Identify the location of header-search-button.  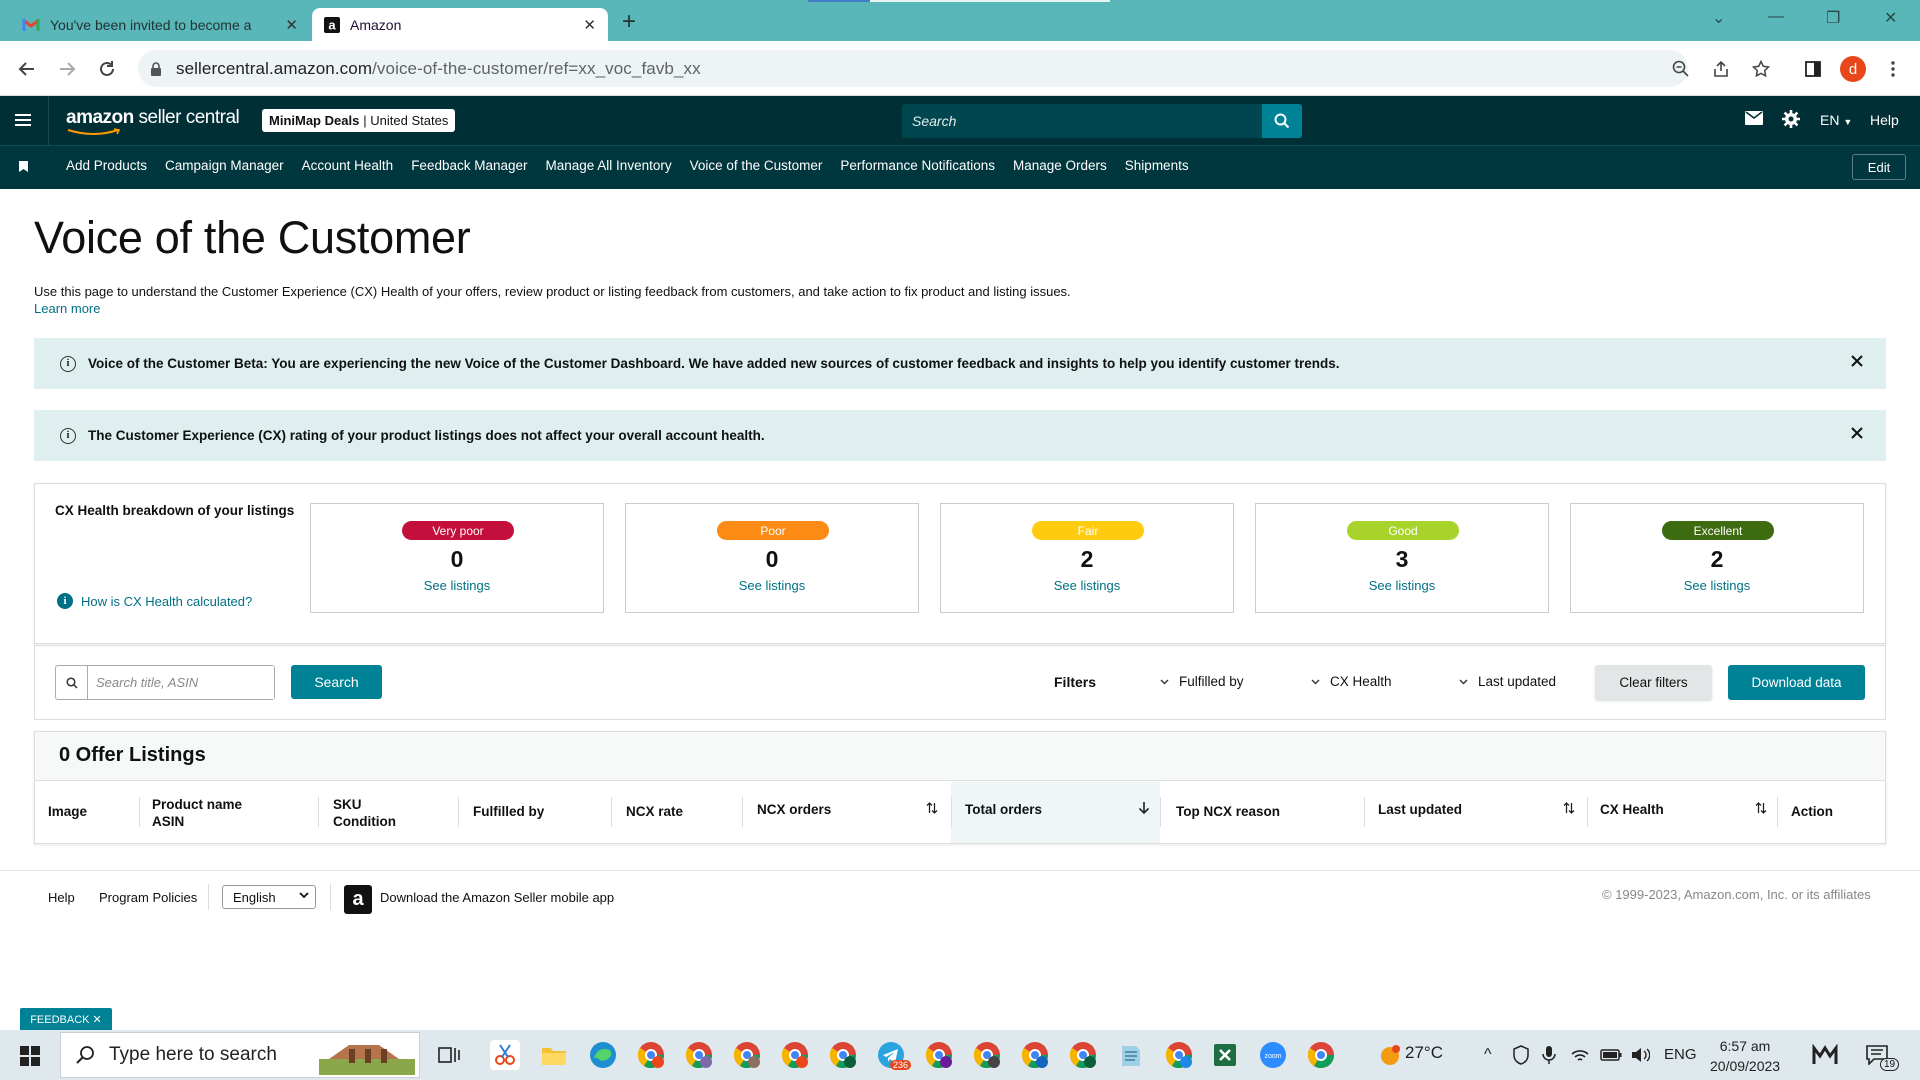
(1282, 121).